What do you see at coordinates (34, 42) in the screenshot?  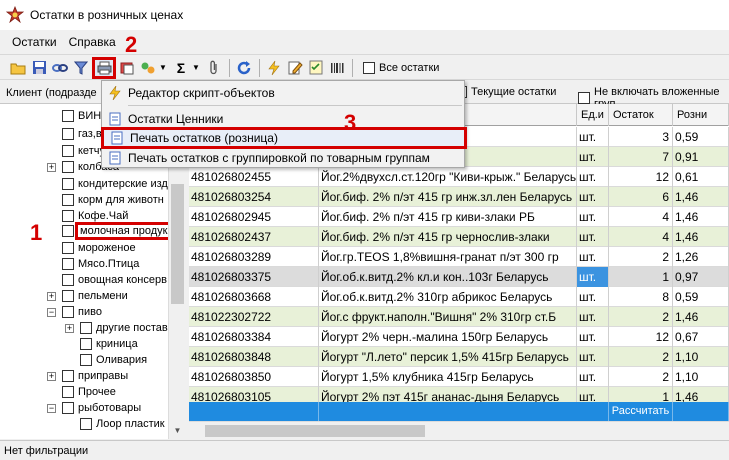 I see `menu-item-stock: Остатки` at bounding box center [34, 42].